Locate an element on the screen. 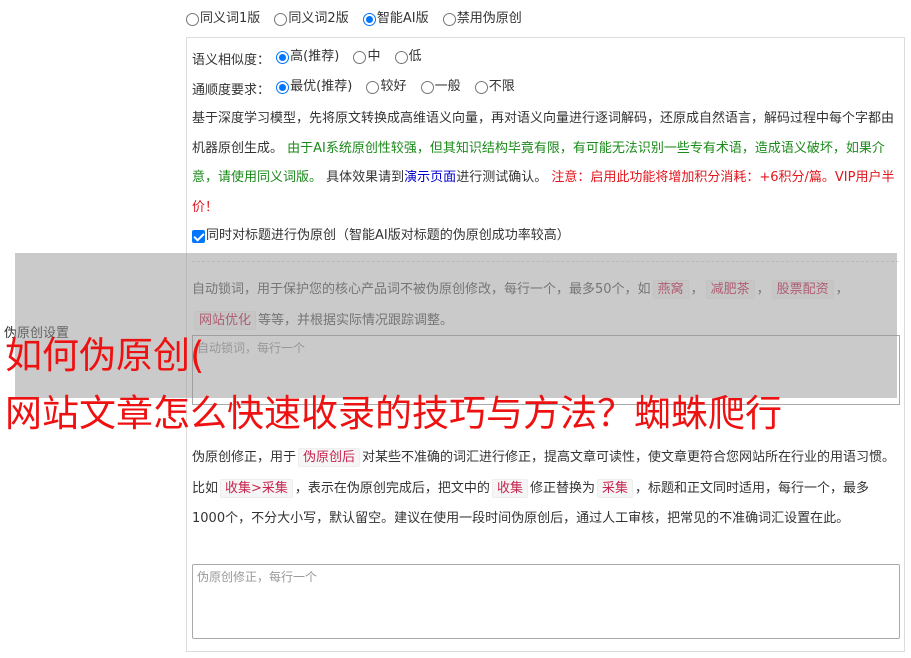 The width and height of the screenshot is (911, 658). similarity-medium: 中 is located at coordinates (366, 57).